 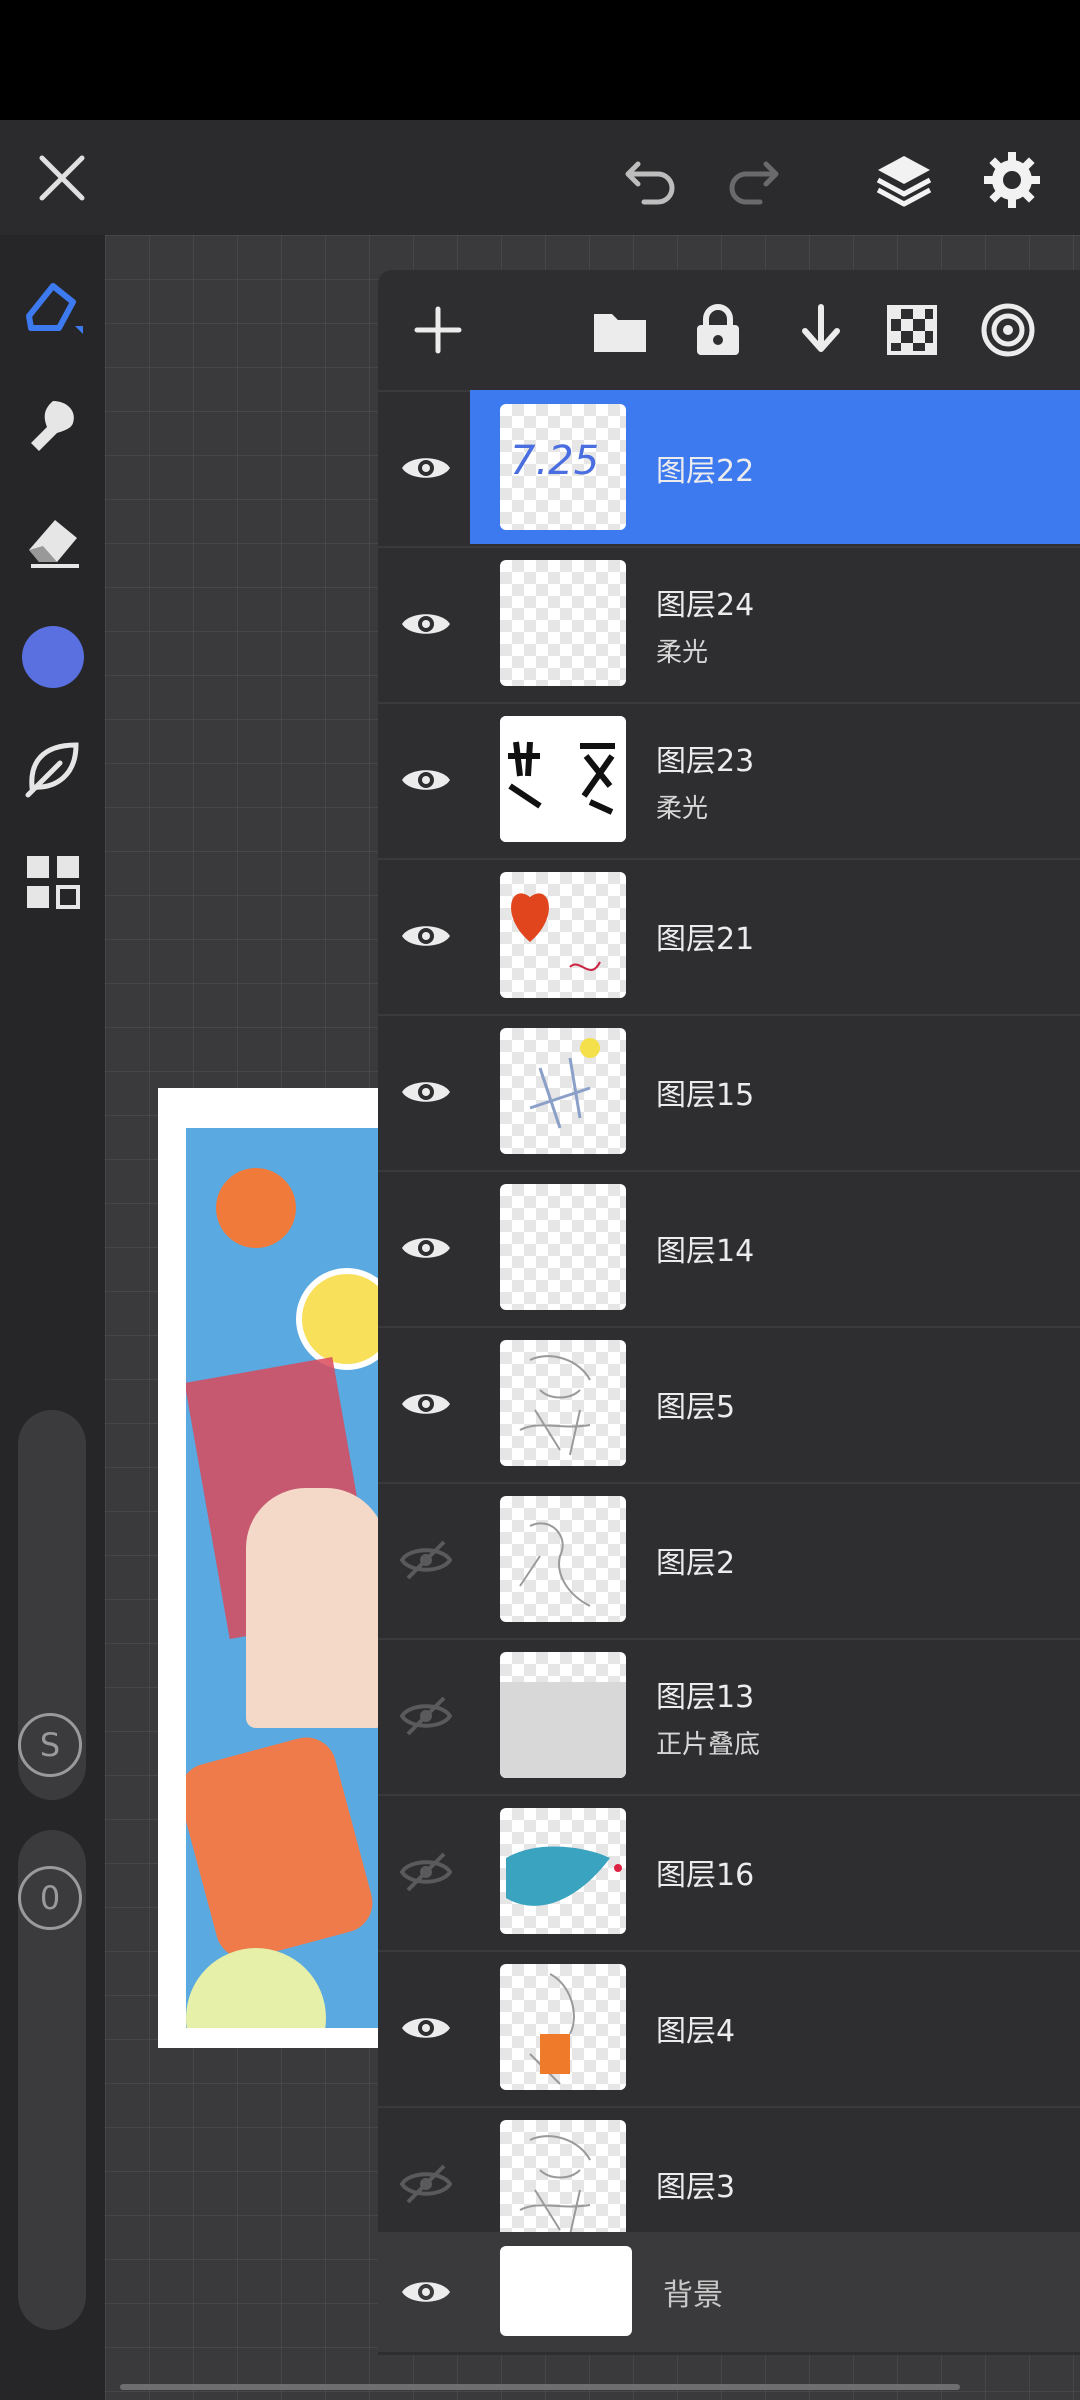 What do you see at coordinates (1012, 180) in the screenshot?
I see `settings-icon` at bounding box center [1012, 180].